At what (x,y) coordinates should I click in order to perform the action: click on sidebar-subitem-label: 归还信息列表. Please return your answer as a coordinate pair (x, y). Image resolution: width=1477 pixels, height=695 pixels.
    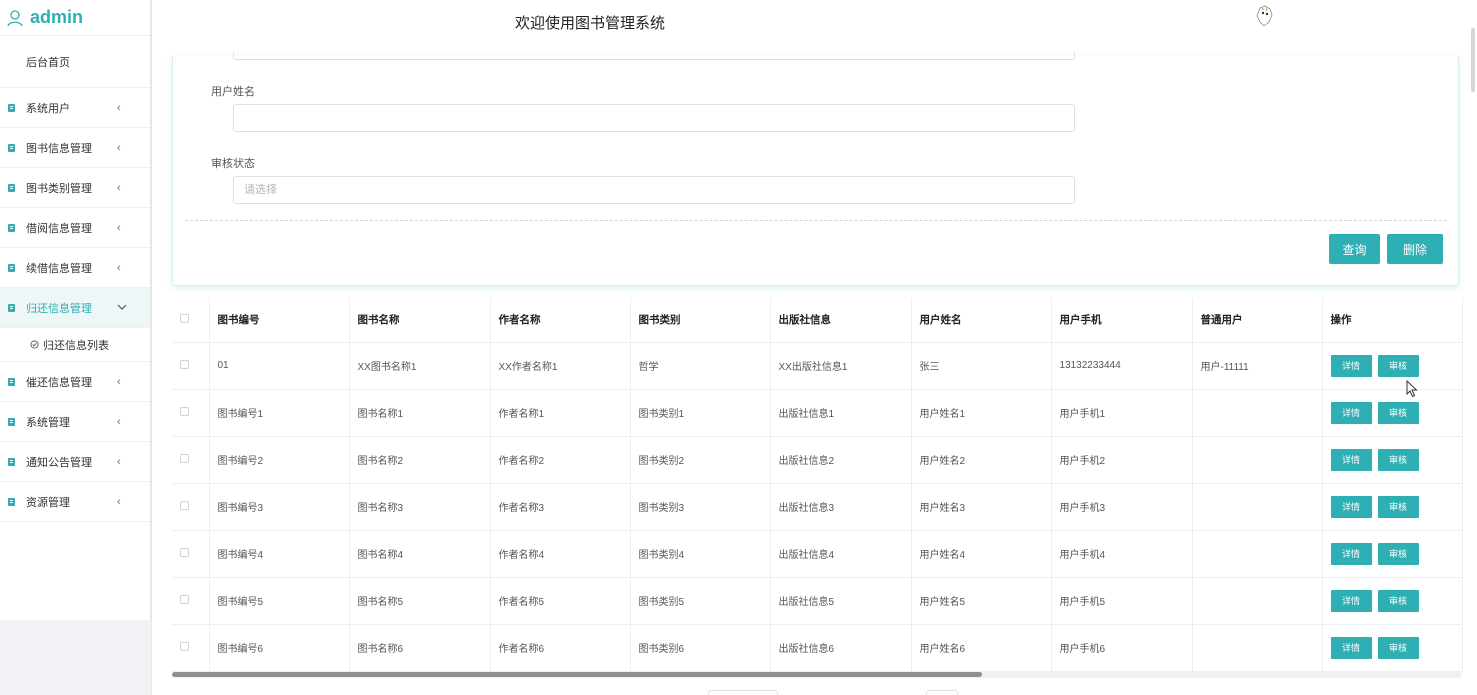
    Looking at the image, I should click on (76, 345).